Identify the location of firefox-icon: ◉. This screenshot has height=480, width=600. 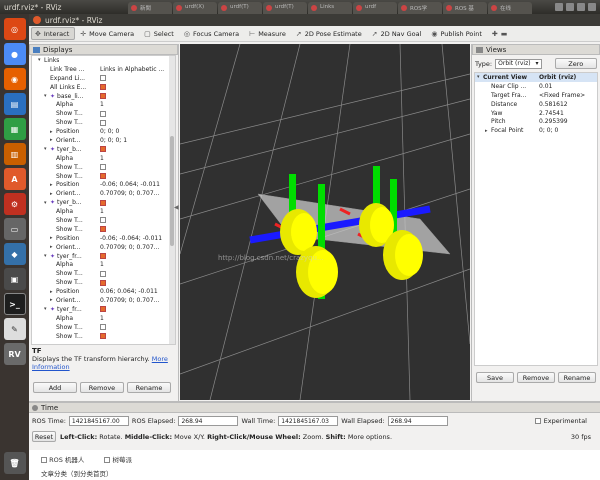
(14, 79).